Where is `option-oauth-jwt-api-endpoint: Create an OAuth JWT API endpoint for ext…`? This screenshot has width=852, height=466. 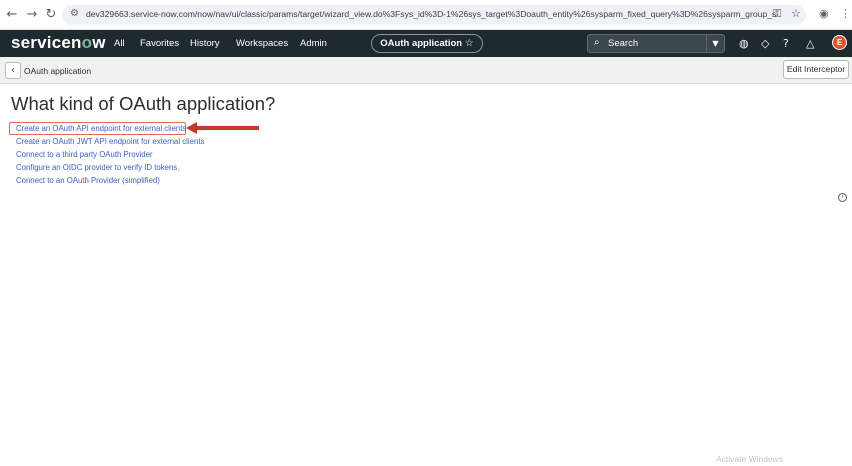 option-oauth-jwt-api-endpoint: Create an OAuth JWT API endpoint for ext… is located at coordinates (110, 143).